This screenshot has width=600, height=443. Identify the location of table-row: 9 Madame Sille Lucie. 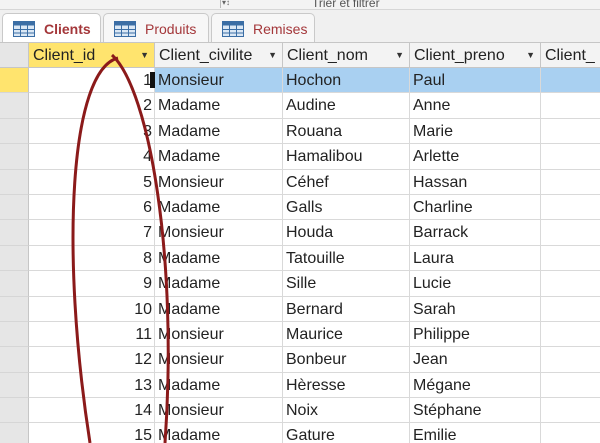
(300, 284).